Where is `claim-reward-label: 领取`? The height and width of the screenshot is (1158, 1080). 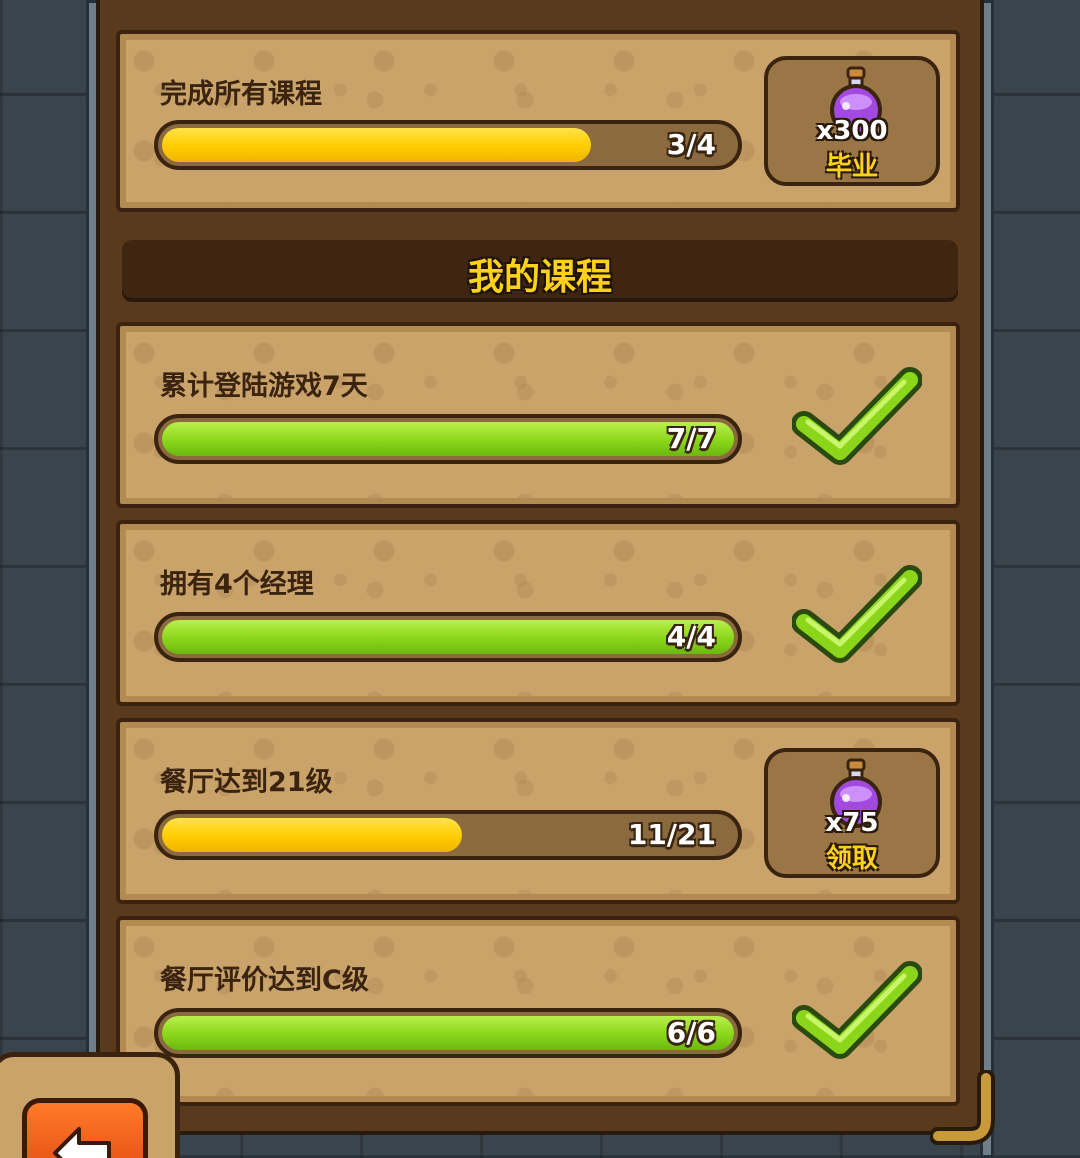
claim-reward-label: 领取 is located at coordinates (851, 859).